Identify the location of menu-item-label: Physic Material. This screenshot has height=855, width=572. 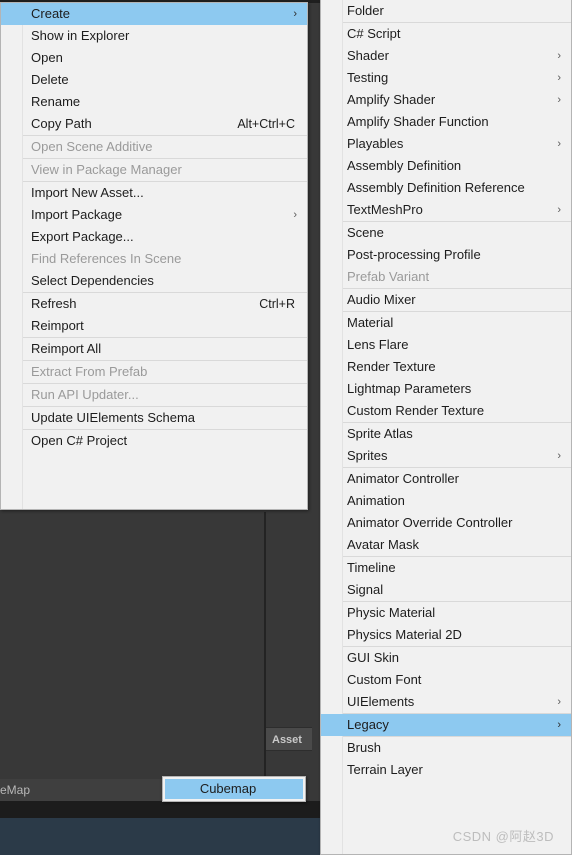
(391, 612).